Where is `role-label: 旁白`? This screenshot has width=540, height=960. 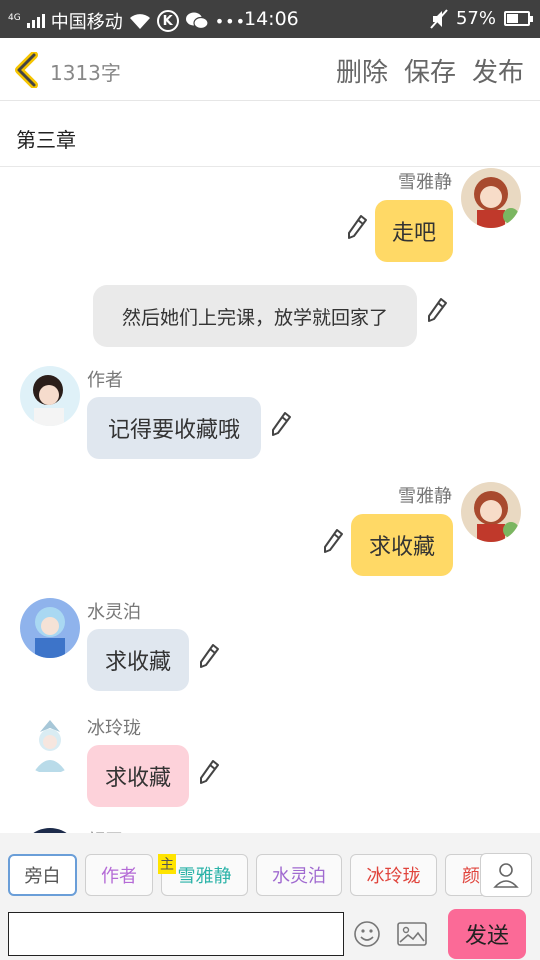 role-label: 旁白 is located at coordinates (42, 876).